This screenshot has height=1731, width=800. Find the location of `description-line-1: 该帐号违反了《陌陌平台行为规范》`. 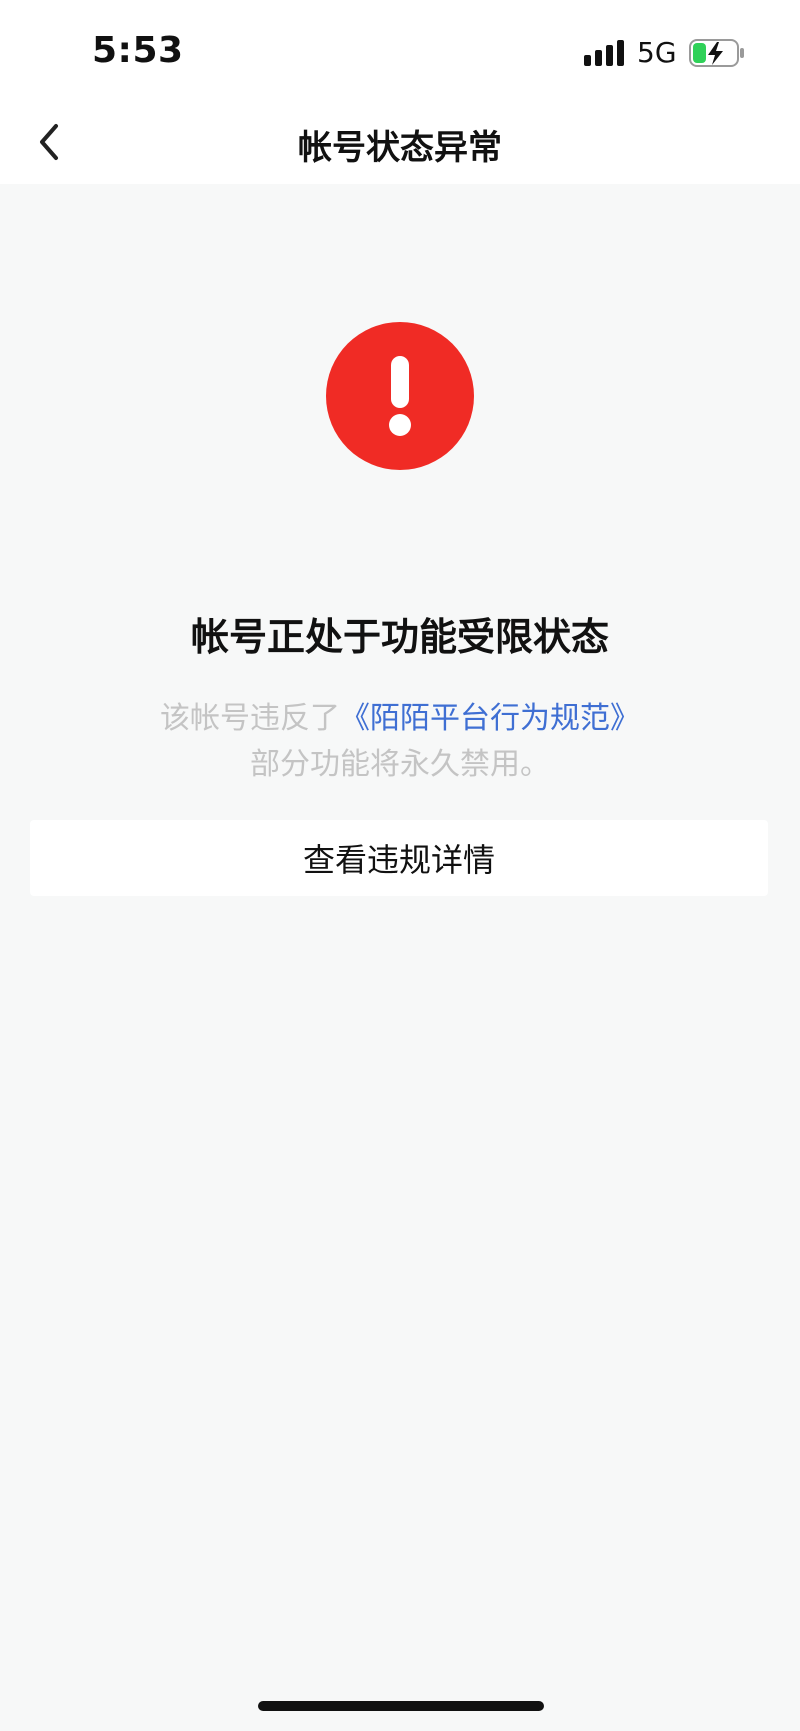

description-line-1: 该帐号违反了《陌陌平台行为规范》 is located at coordinates (400, 719).